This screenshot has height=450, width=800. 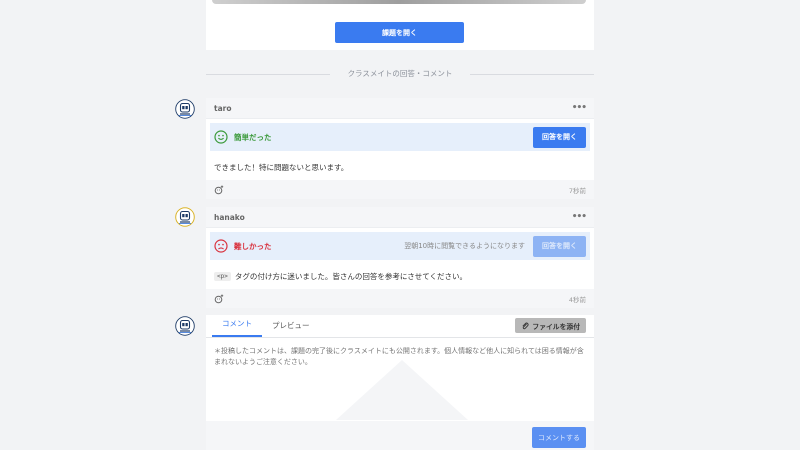 I want to click on comment-footer: コメントする, so click(x=400, y=435).